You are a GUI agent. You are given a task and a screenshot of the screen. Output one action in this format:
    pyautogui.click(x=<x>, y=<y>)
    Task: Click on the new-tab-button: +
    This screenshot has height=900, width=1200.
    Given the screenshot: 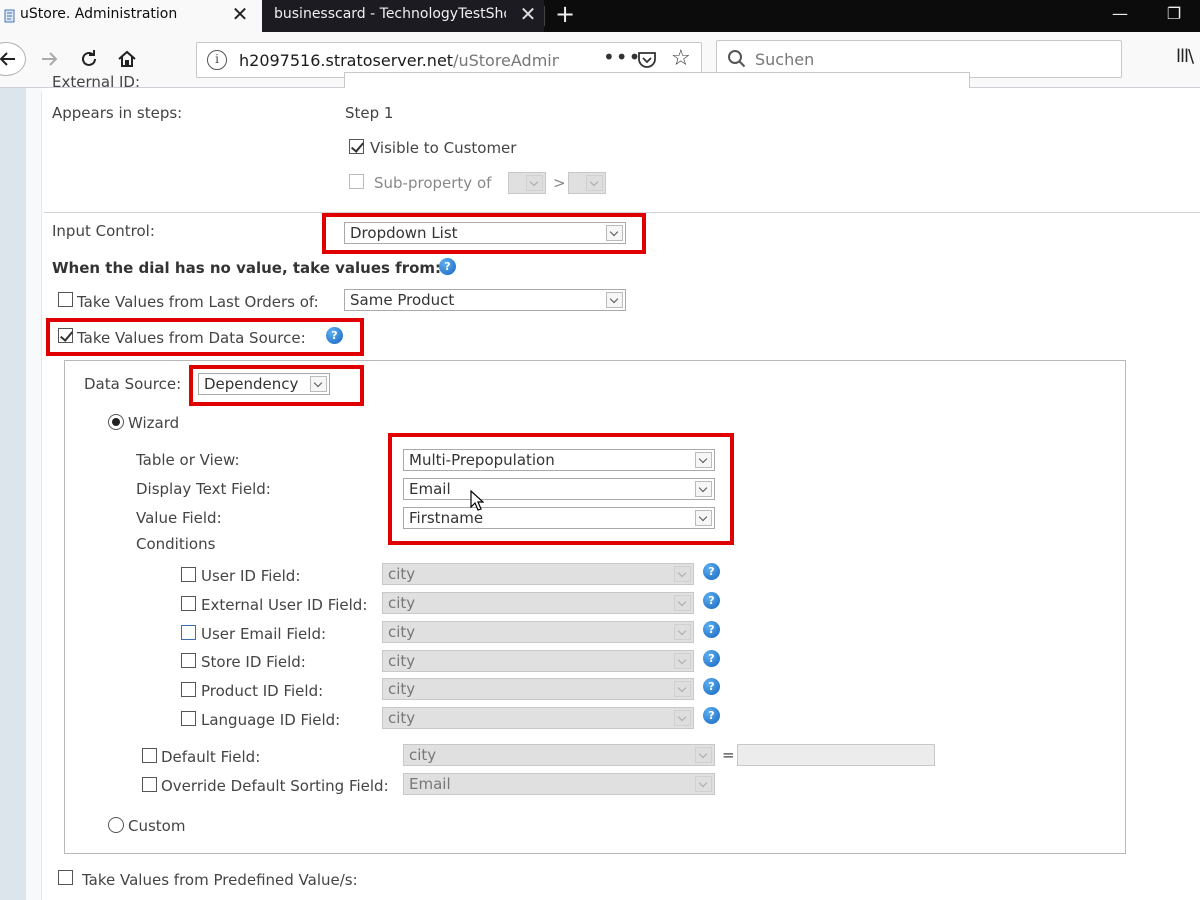 What is the action you would take?
    pyautogui.click(x=565, y=15)
    